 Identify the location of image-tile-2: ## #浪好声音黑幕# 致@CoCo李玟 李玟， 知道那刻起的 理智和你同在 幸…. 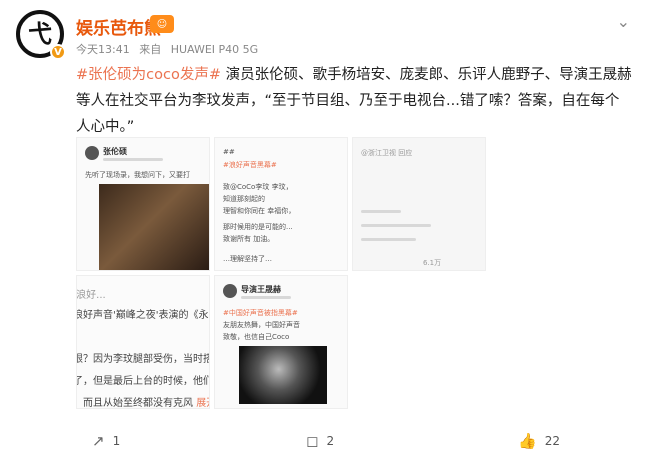
(281, 204).